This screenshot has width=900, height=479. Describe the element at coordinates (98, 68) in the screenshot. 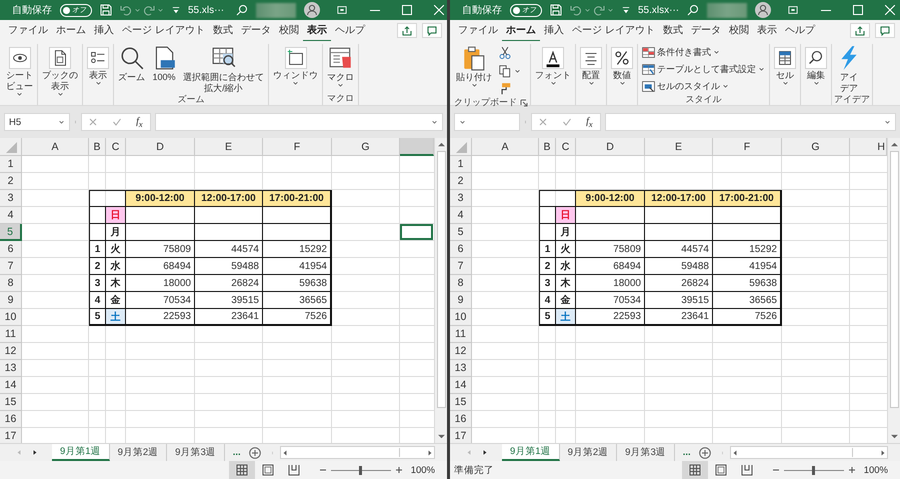

I see `ribbon-button: 表示` at that location.